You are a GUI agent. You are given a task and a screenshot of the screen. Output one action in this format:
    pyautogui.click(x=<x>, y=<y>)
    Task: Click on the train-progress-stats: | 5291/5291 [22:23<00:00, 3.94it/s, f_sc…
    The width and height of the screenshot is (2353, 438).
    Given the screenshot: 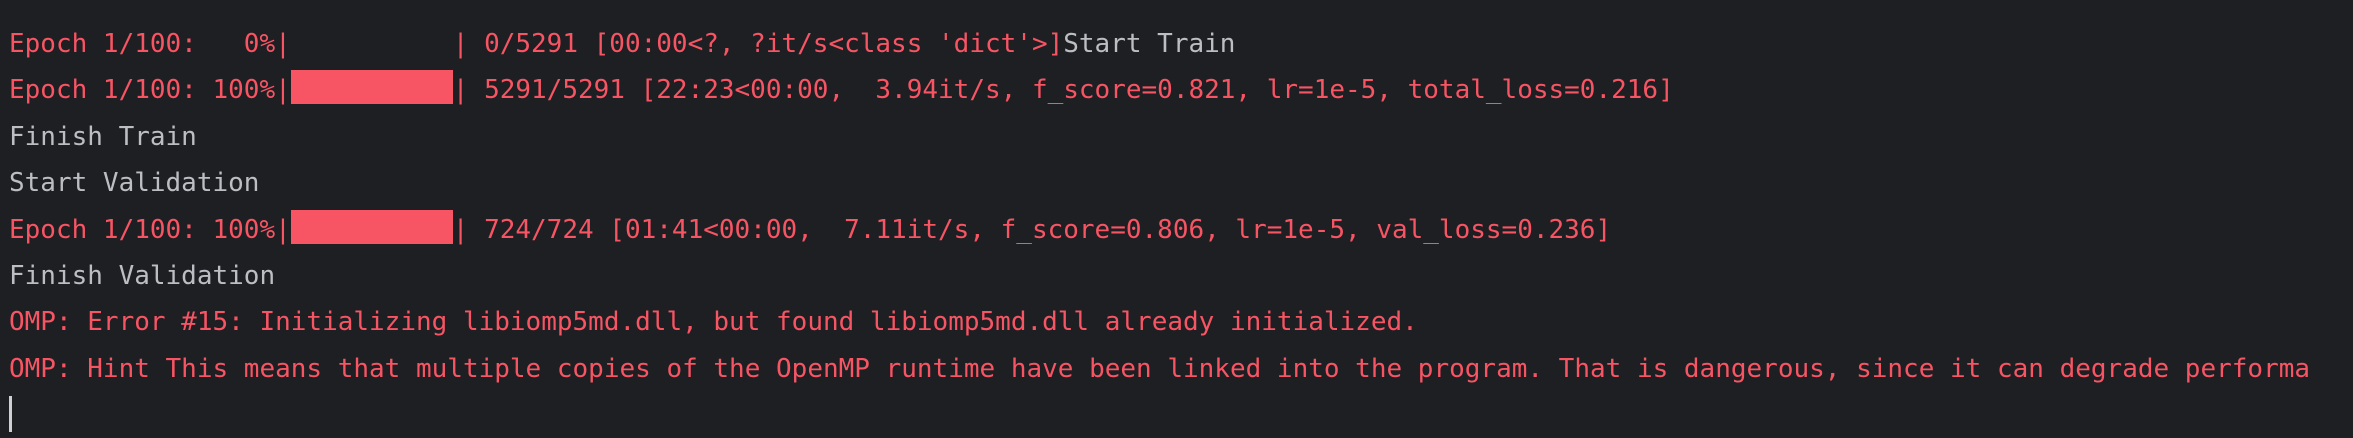 What is the action you would take?
    pyautogui.click(x=1063, y=90)
    